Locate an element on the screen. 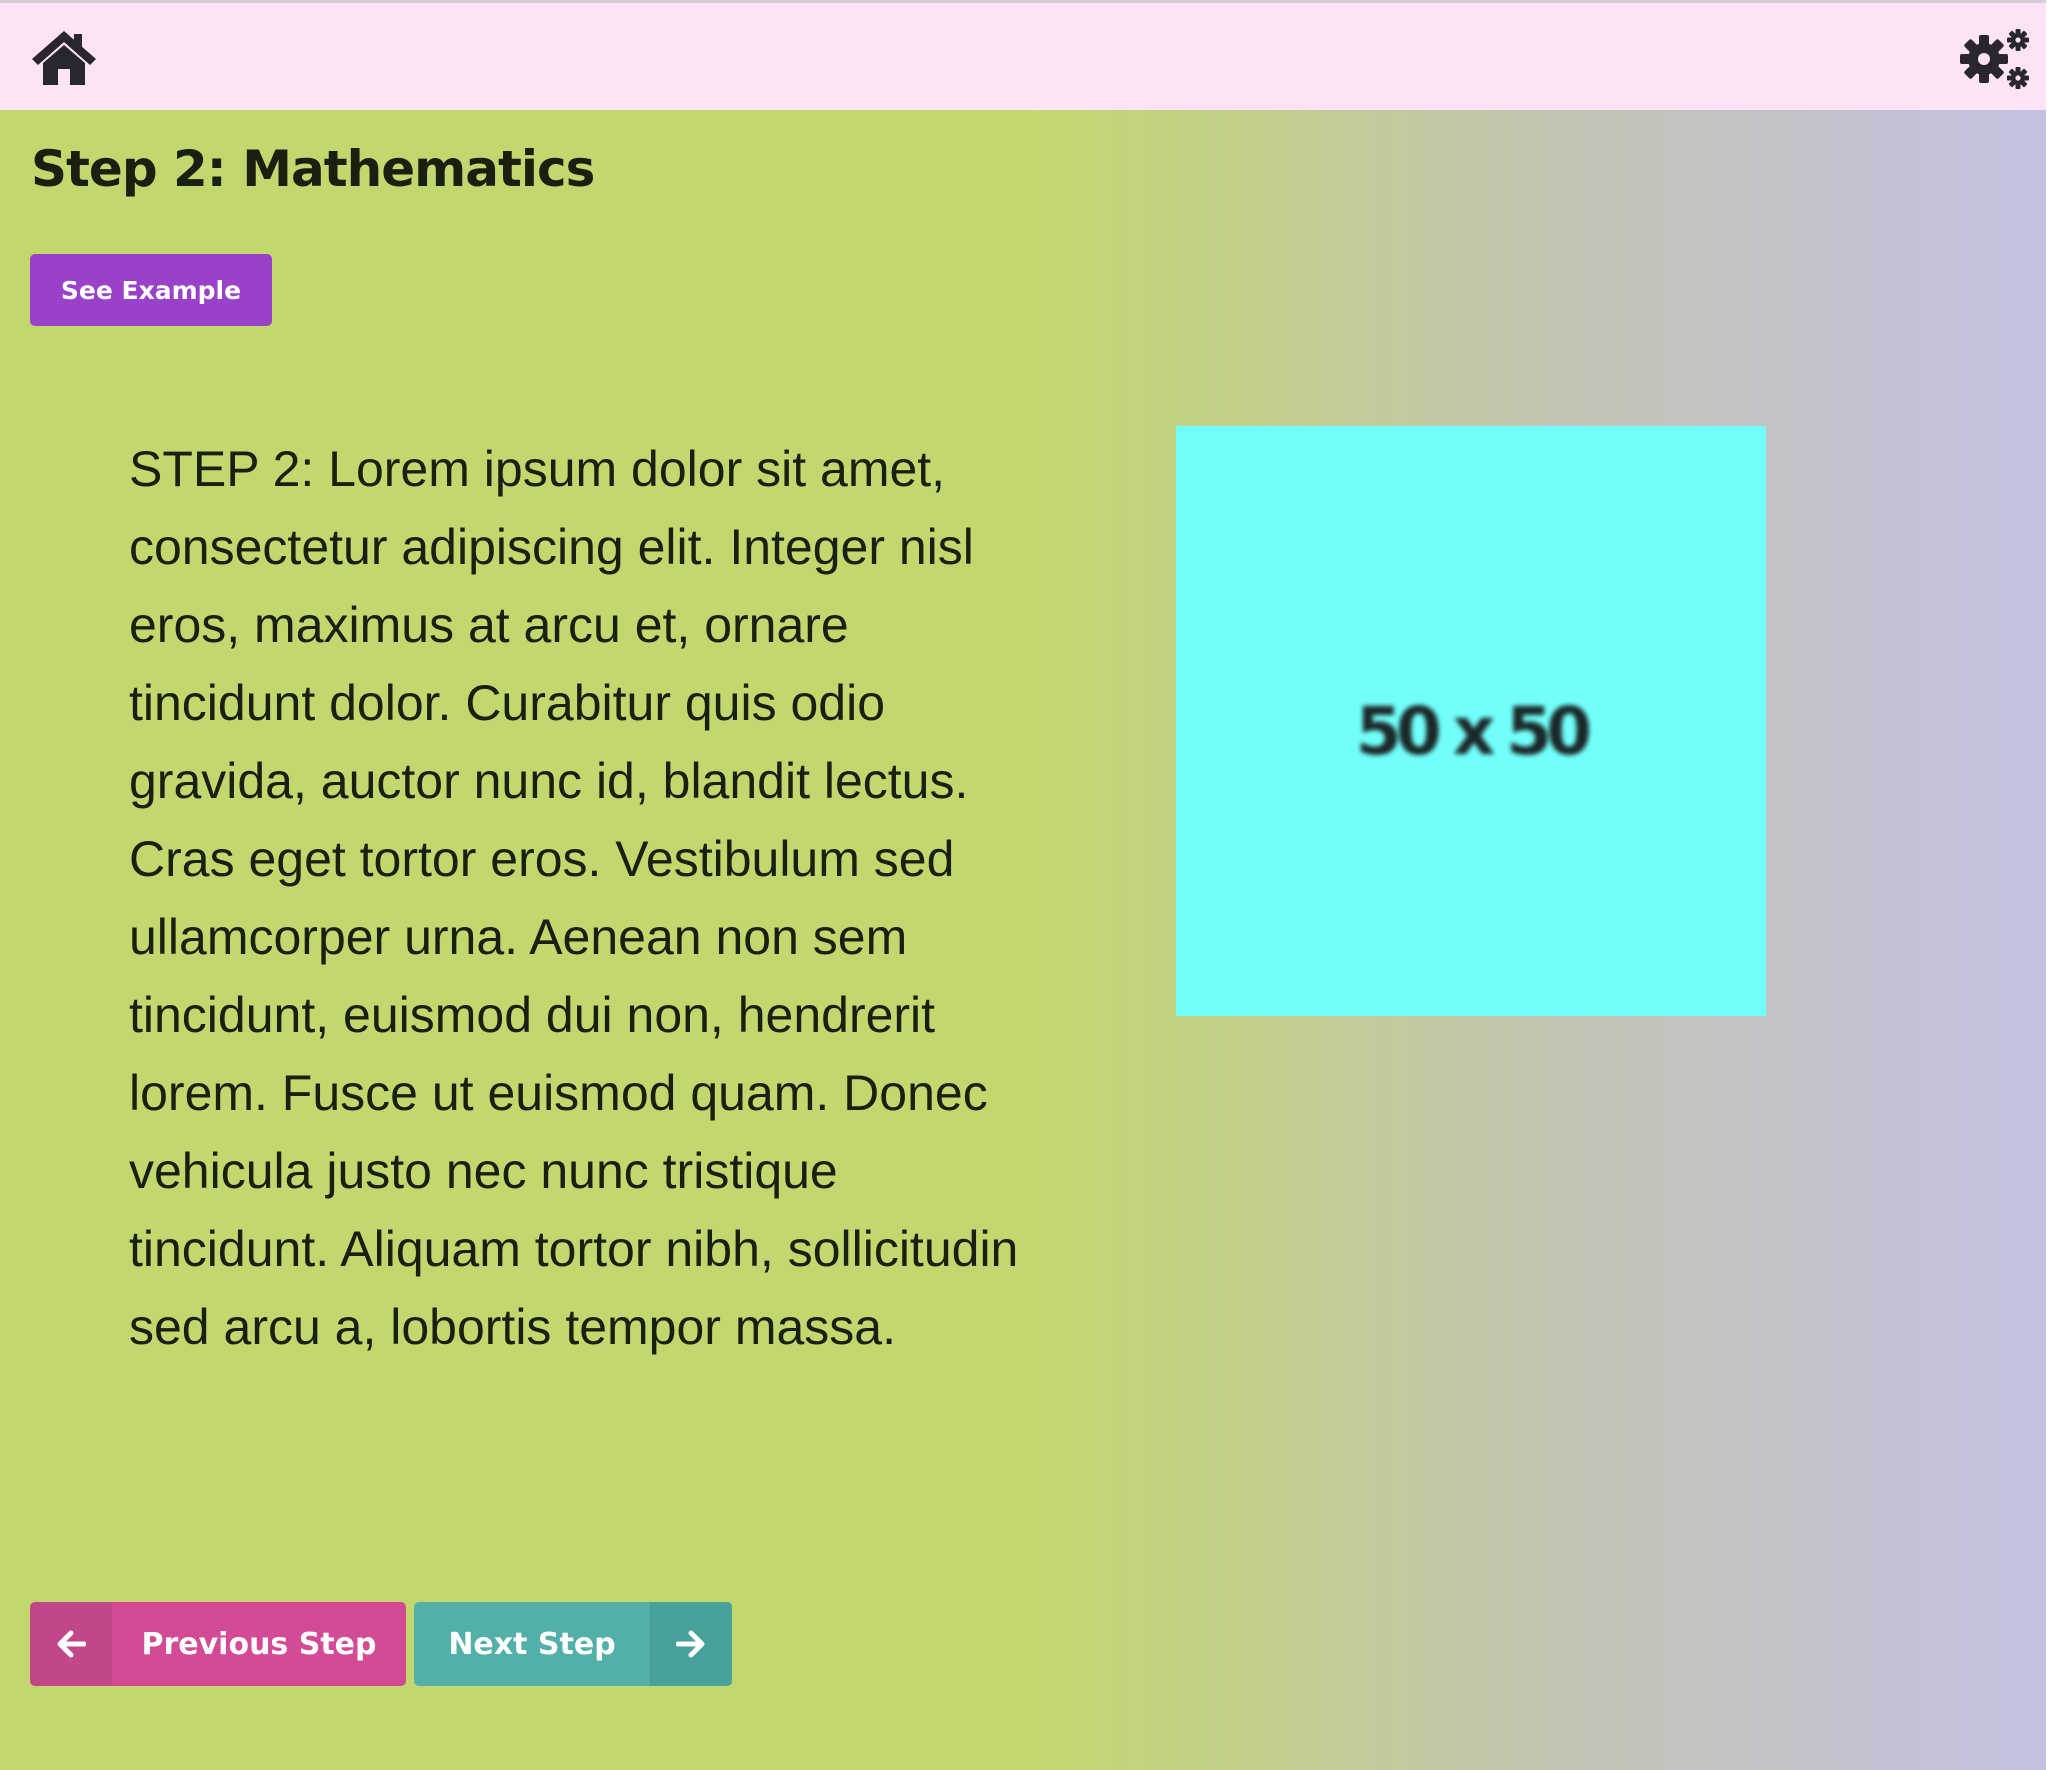 The image size is (2052, 1770). placeholder-image: 50 x 50 is located at coordinates (1471, 721).